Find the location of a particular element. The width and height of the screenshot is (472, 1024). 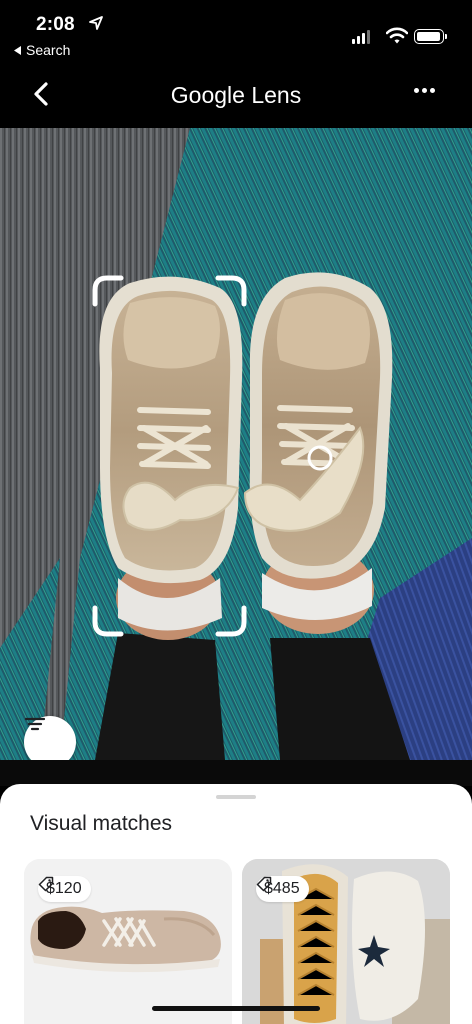

filter-icon is located at coordinates (35, 724).